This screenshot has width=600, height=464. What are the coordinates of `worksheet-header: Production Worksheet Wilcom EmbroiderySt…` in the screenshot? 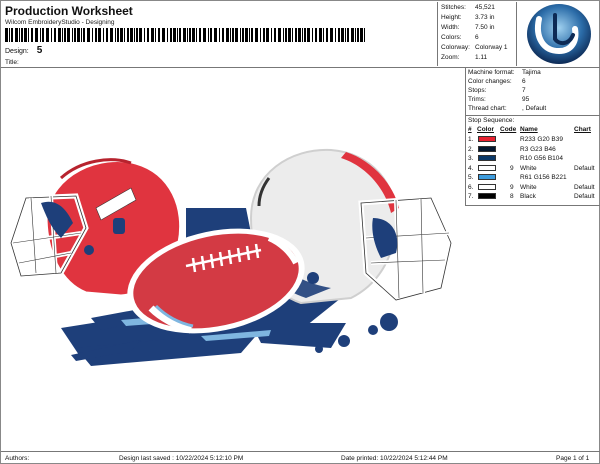 It's located at (300, 34).